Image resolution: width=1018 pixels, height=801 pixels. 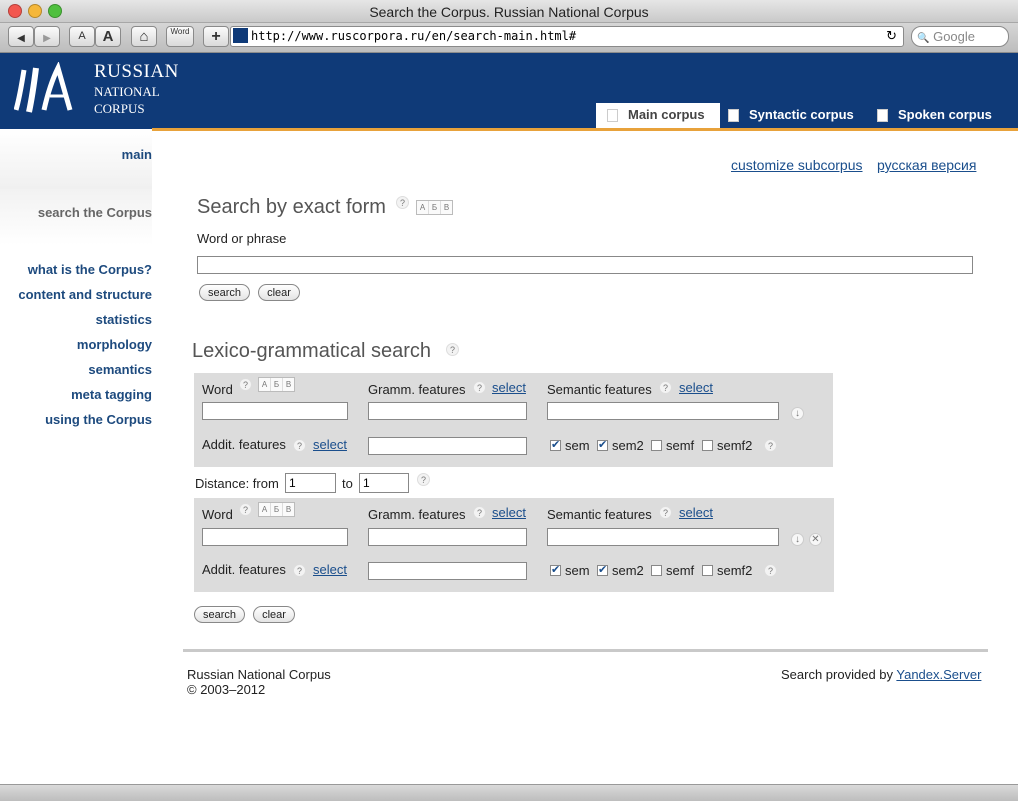 I want to click on exact-form-input, so click(x=585, y=265).